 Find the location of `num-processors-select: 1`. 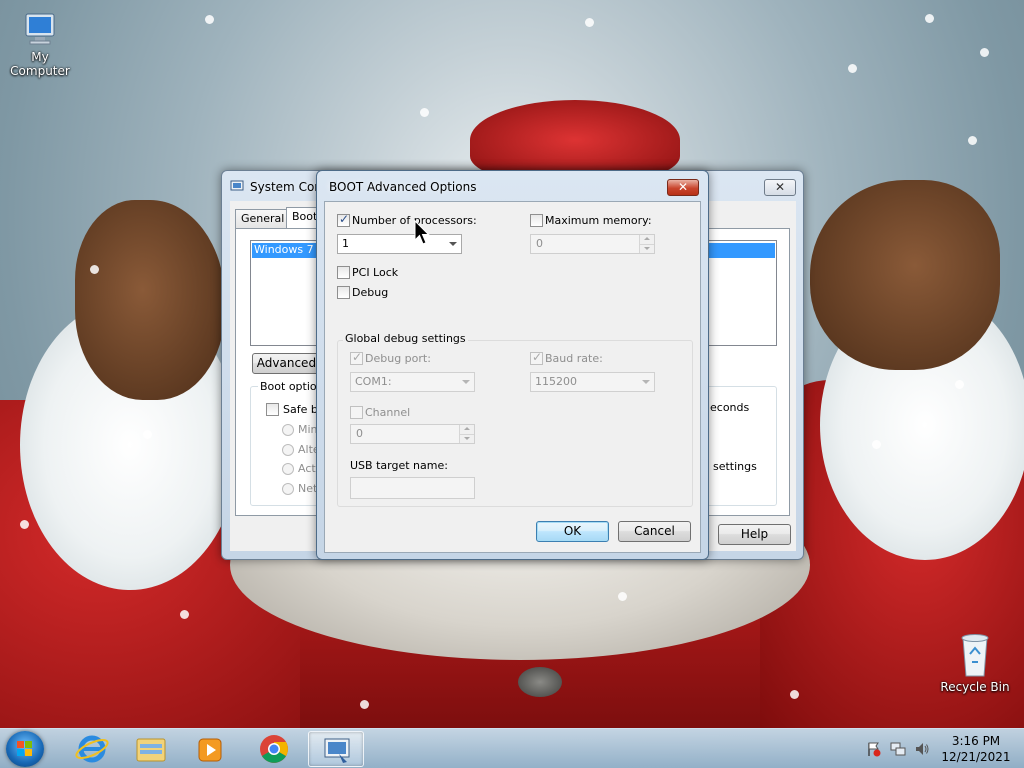

num-processors-select: 1 is located at coordinates (399, 244).